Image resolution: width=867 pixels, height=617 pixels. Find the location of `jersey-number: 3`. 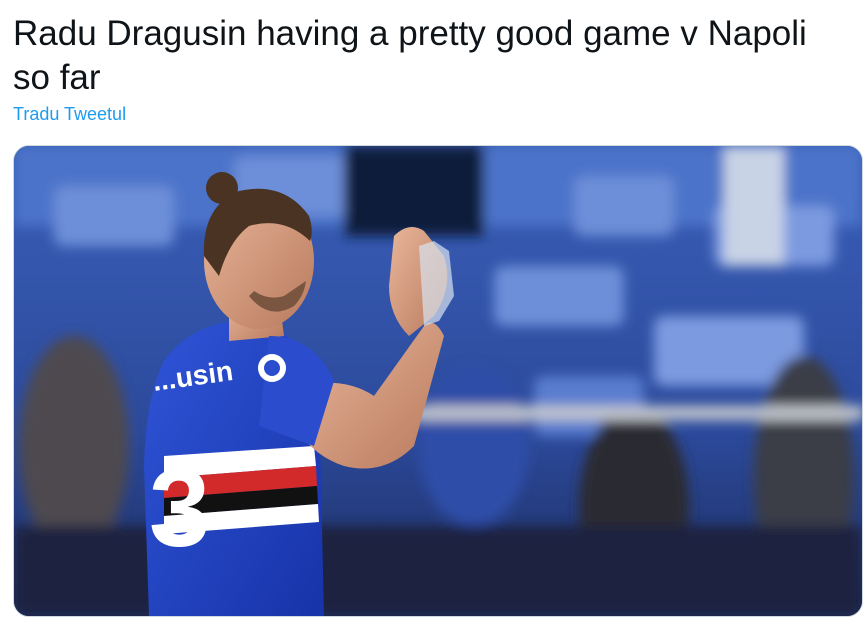

jersey-number: 3 is located at coordinates (179, 508).